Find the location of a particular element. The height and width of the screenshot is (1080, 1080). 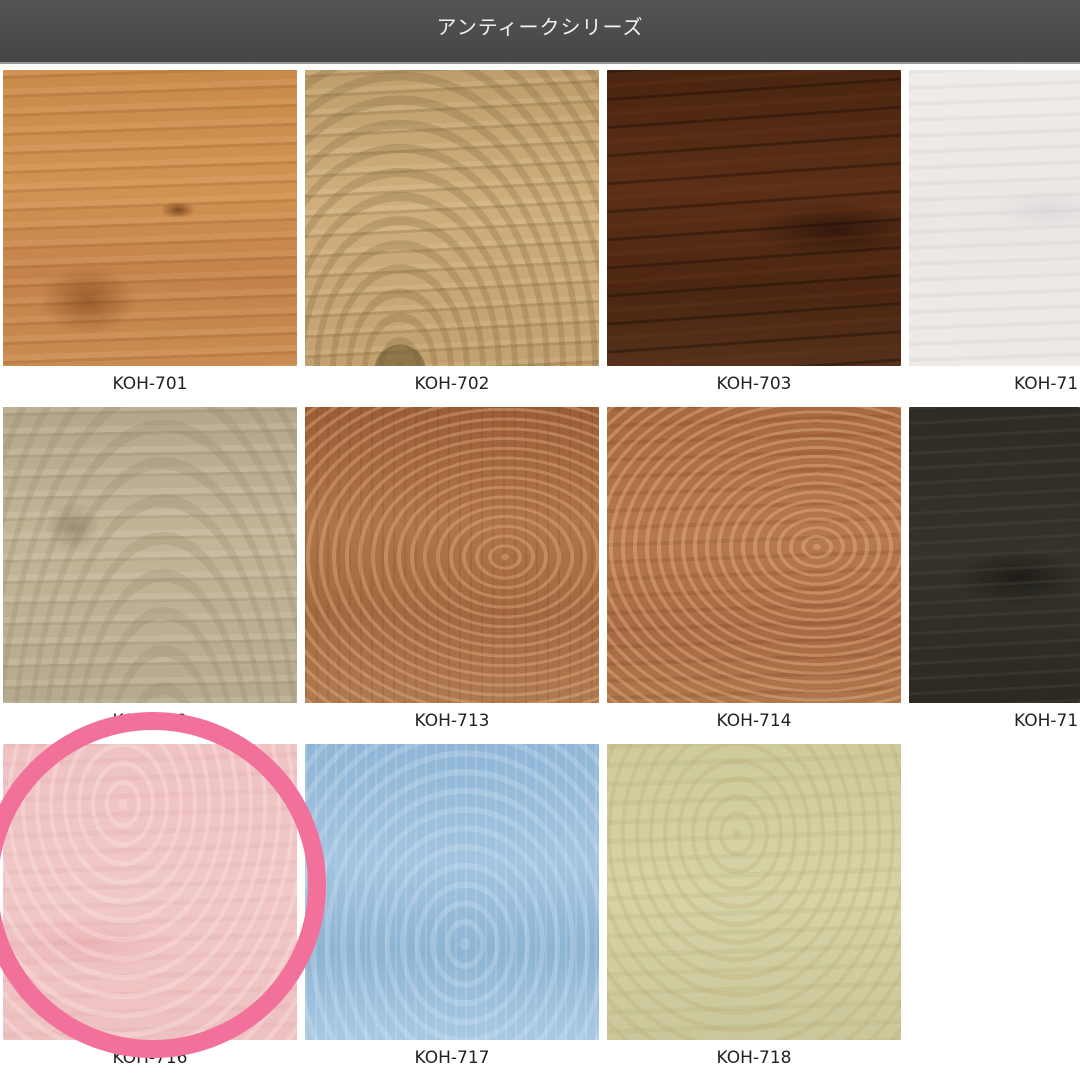

swatch-image-koh-71x-mid is located at coordinates (994, 555).